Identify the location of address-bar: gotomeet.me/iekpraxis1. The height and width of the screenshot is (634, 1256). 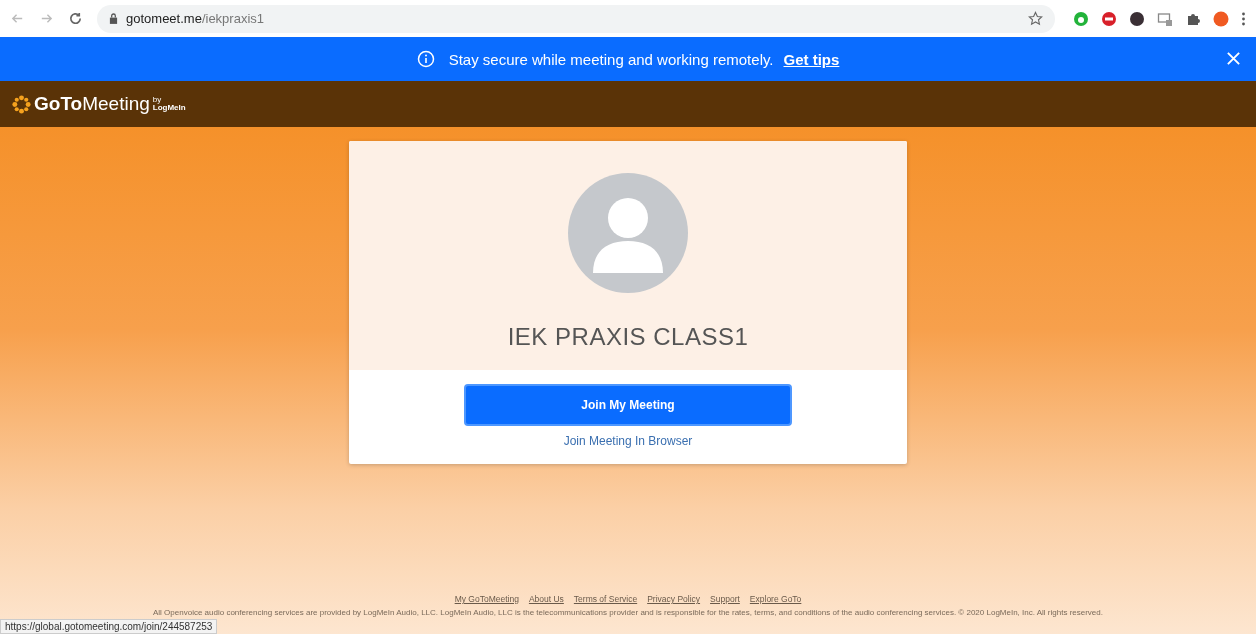
(576, 18).